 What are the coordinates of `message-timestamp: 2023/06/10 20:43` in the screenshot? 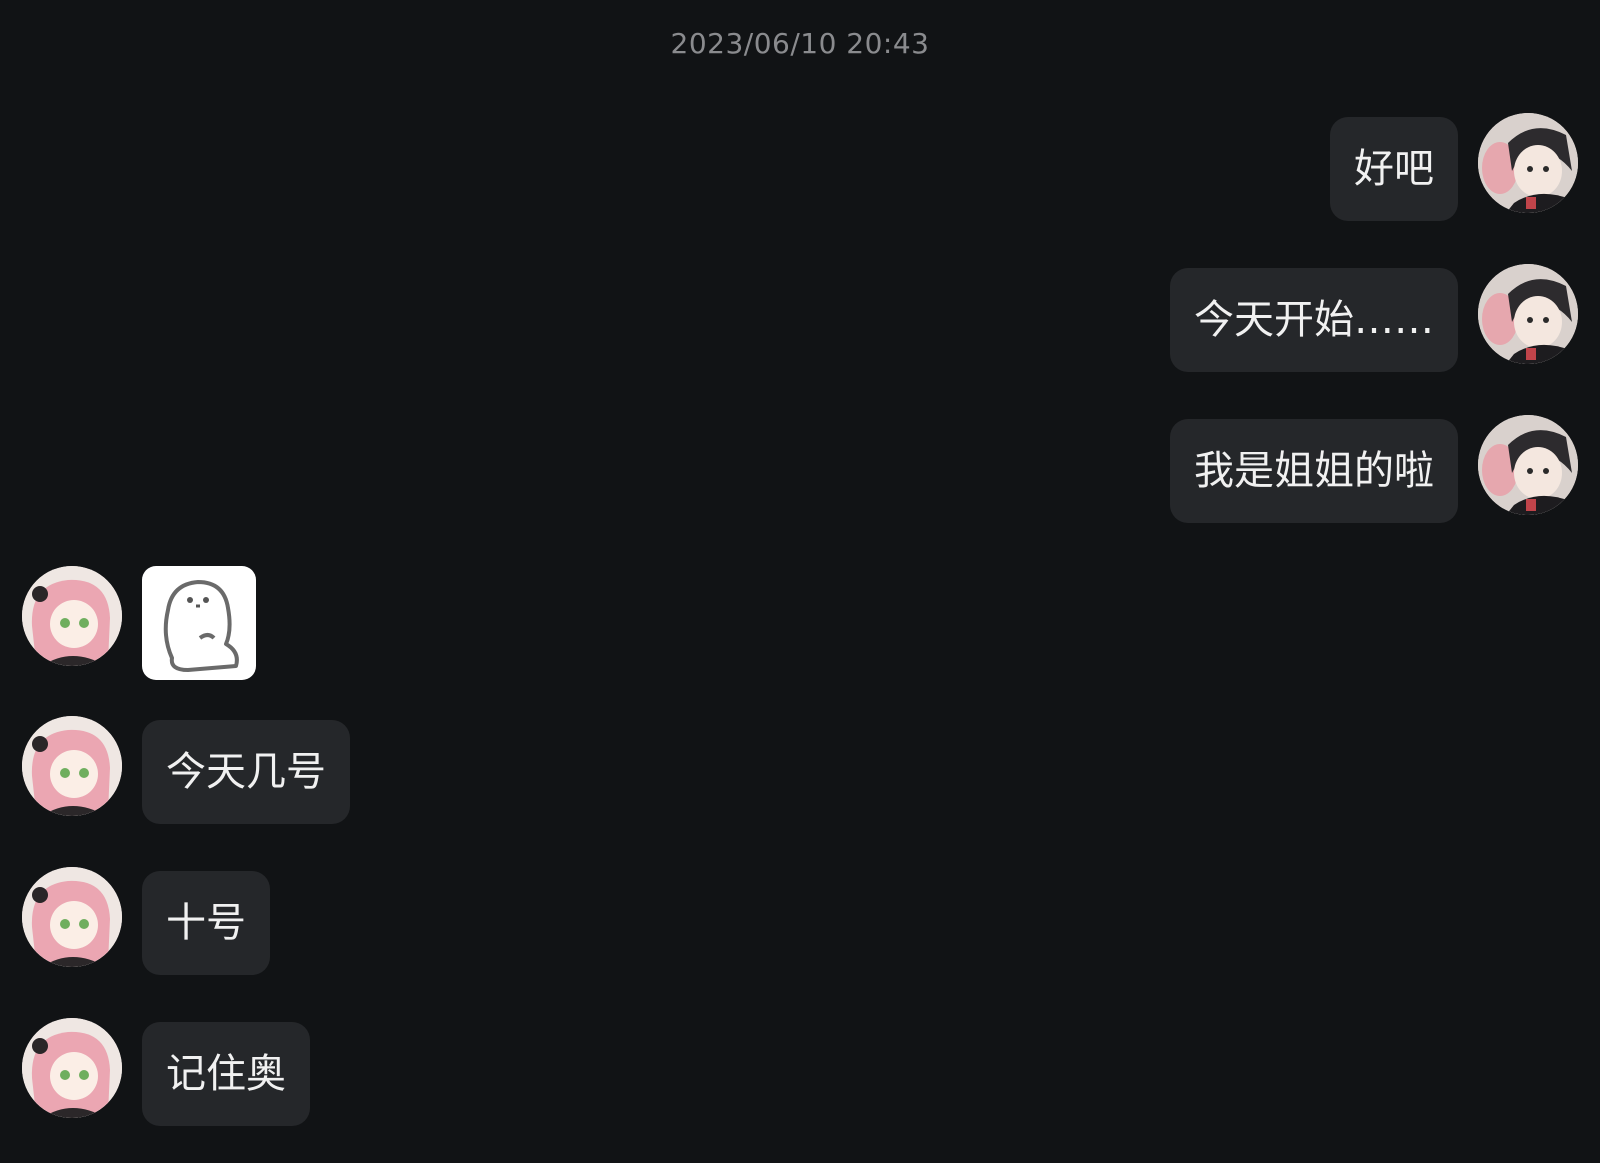 It's located at (800, 43).